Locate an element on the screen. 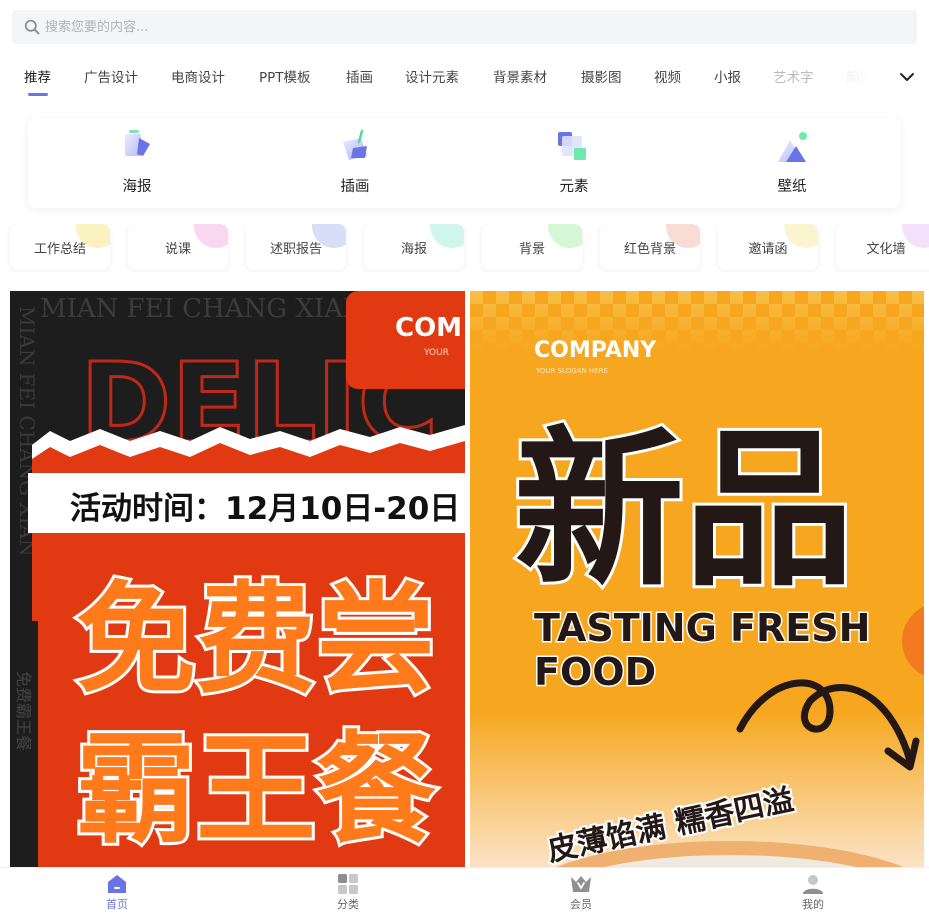 Image resolution: width=929 pixels, height=917 pixels. poster-event-time: 活动时间：12月10日-20日 is located at coordinates (265, 509).